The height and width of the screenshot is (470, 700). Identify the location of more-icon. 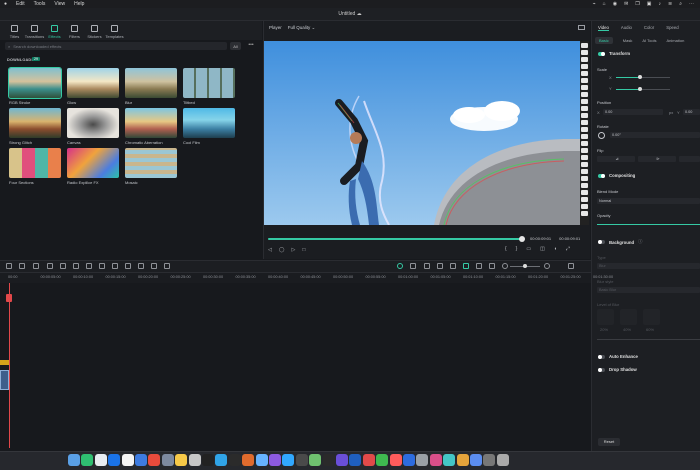
(167, 266).